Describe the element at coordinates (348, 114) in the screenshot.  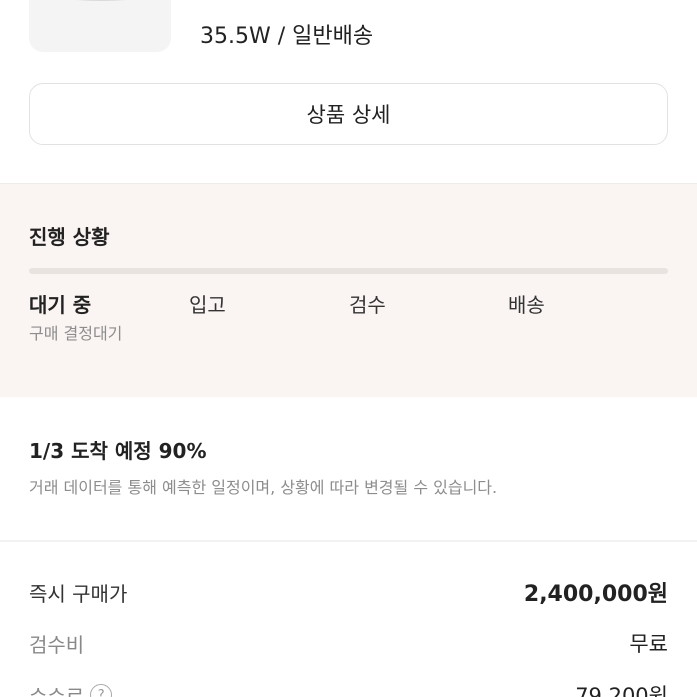
I see `product-detail-button: 상품 상세` at that location.